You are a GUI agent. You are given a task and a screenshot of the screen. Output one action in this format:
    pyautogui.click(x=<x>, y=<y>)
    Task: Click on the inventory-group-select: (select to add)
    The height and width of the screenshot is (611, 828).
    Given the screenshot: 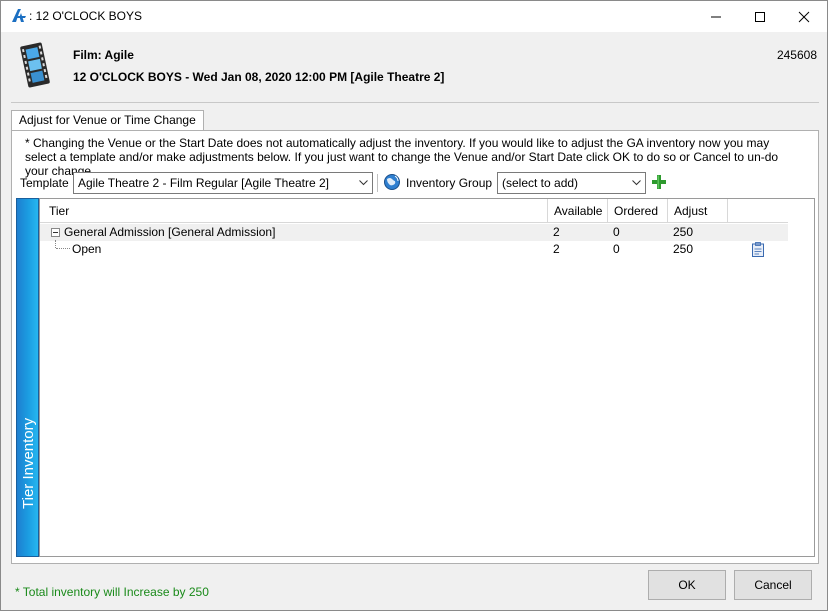 What is the action you would take?
    pyautogui.click(x=571, y=183)
    